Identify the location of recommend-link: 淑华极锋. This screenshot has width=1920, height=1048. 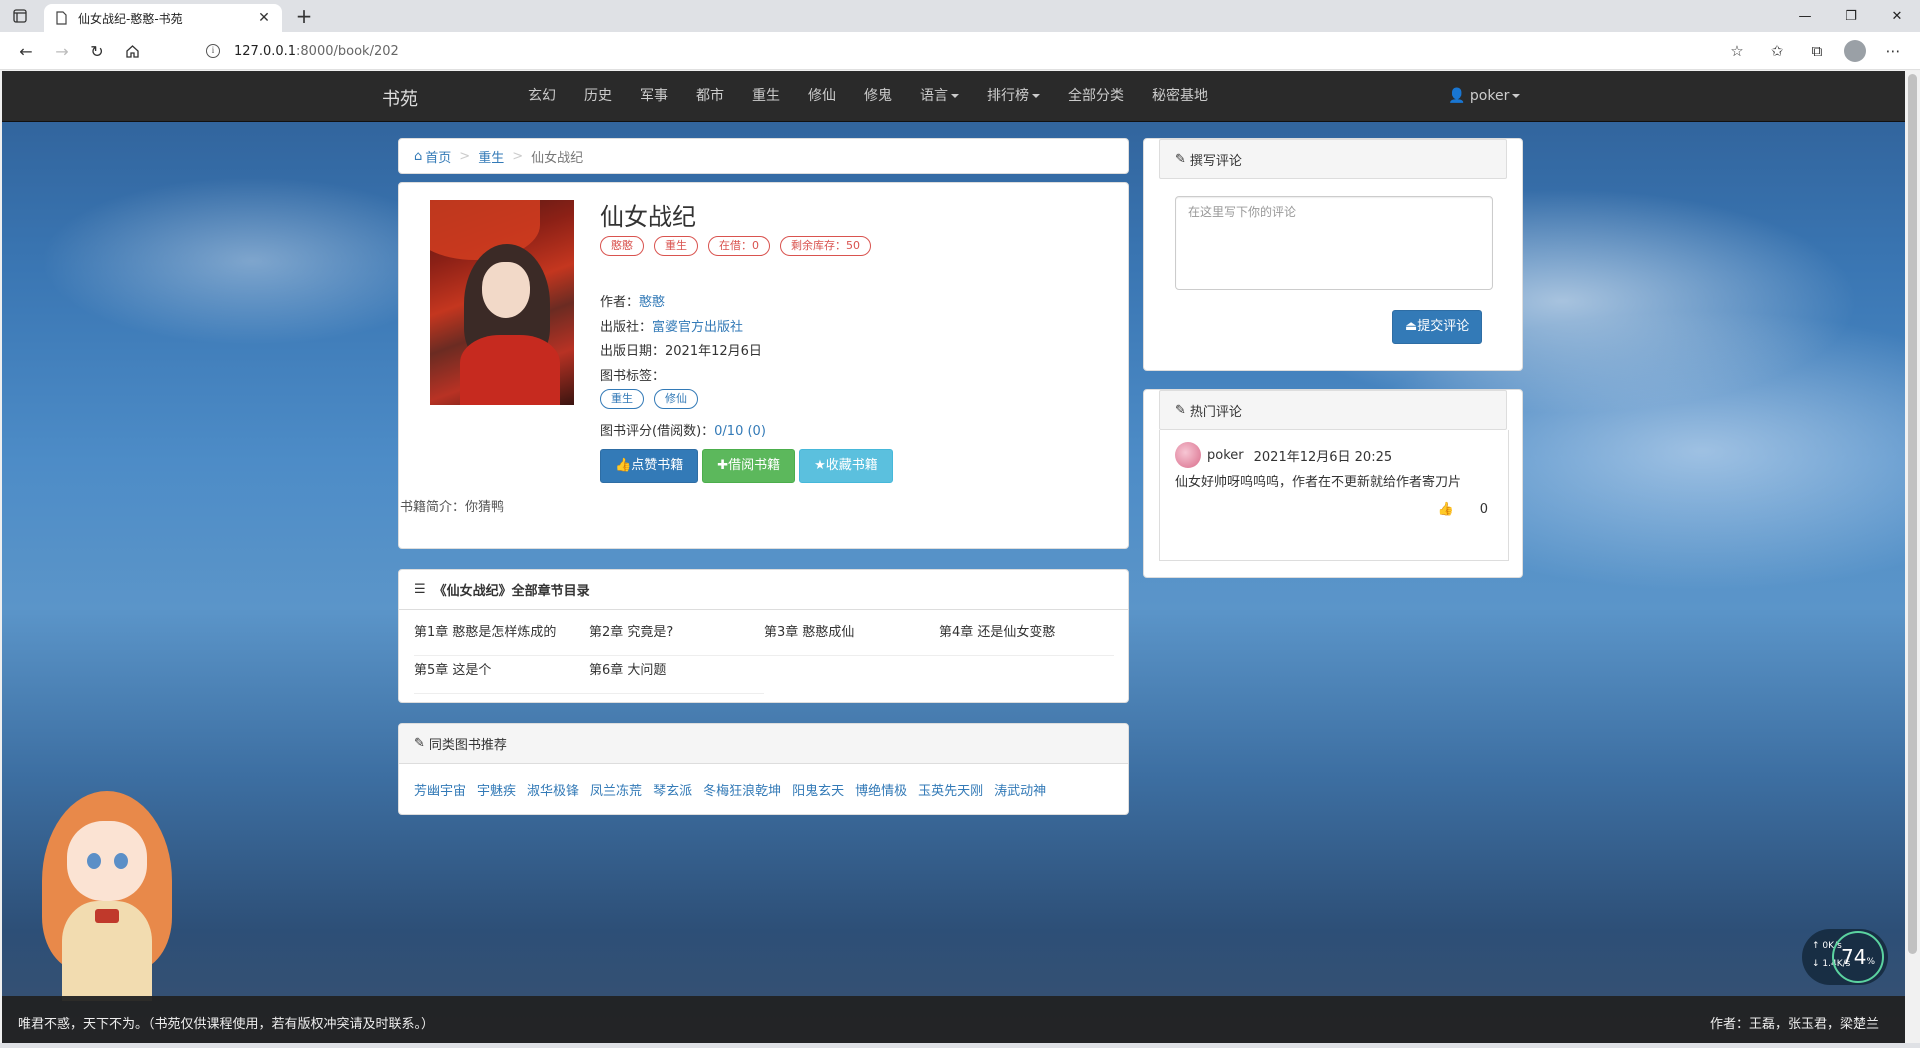
(553, 789).